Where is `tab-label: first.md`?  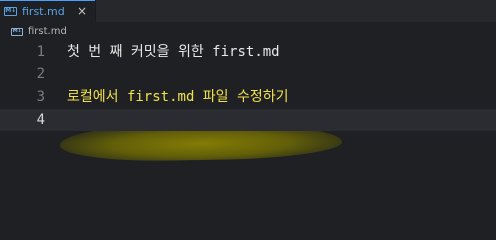
tab-label: first.md is located at coordinates (43, 11).